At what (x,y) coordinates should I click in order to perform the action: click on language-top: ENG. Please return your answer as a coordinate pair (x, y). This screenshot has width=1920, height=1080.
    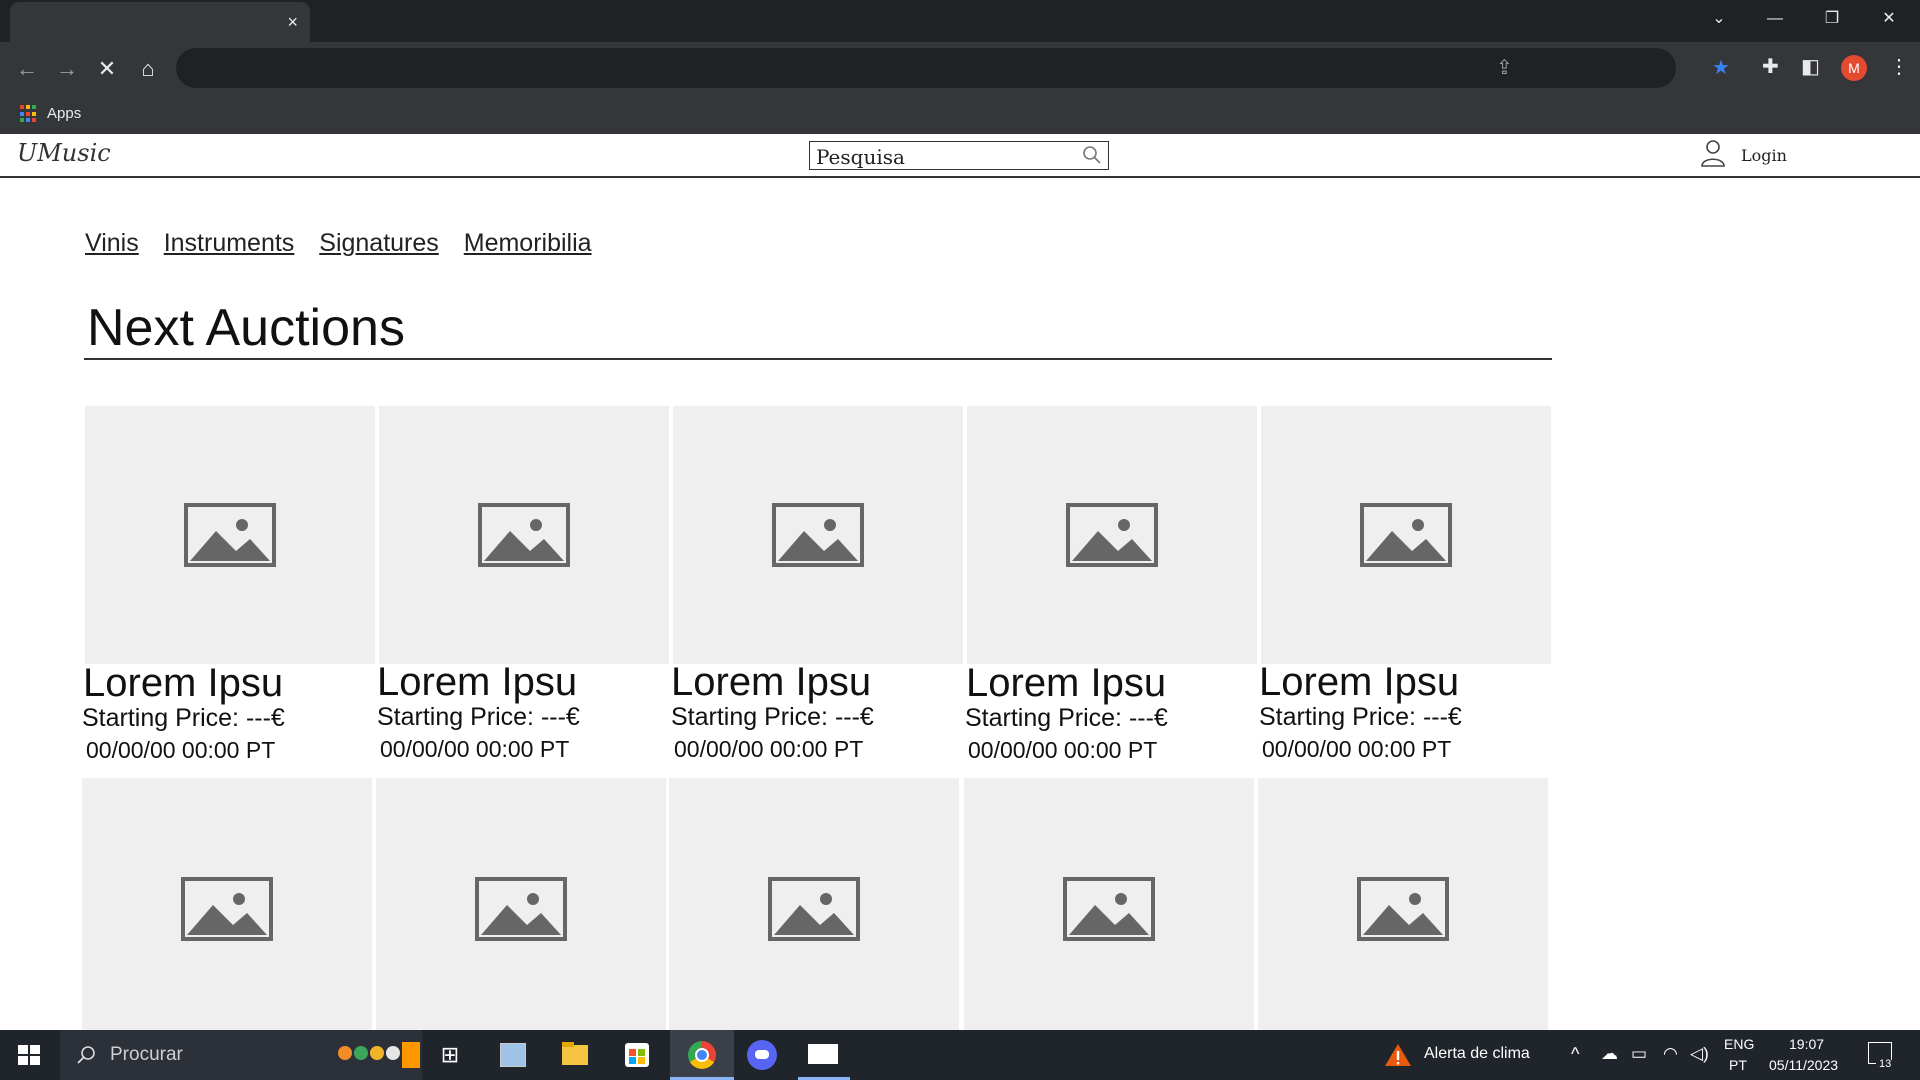
    Looking at the image, I should click on (1739, 1044).